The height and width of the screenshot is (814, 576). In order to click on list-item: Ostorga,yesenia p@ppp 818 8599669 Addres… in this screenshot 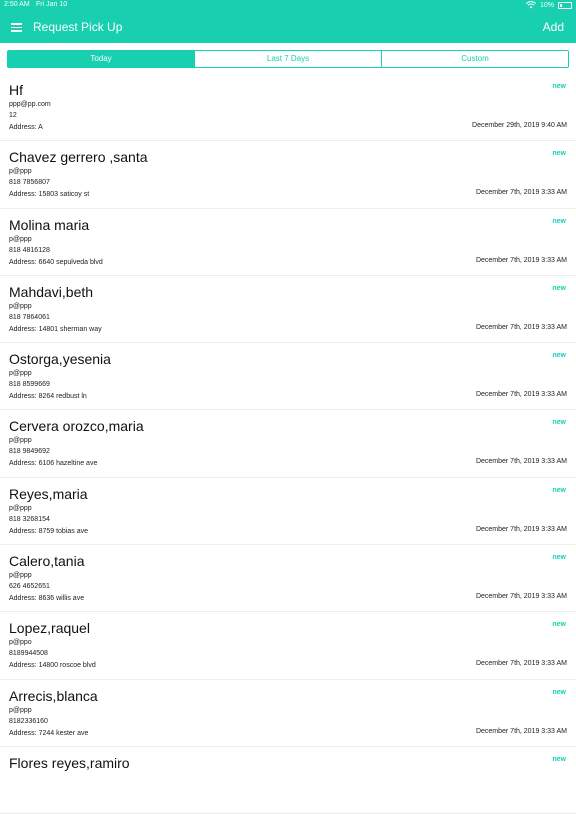, I will do `click(288, 377)`.